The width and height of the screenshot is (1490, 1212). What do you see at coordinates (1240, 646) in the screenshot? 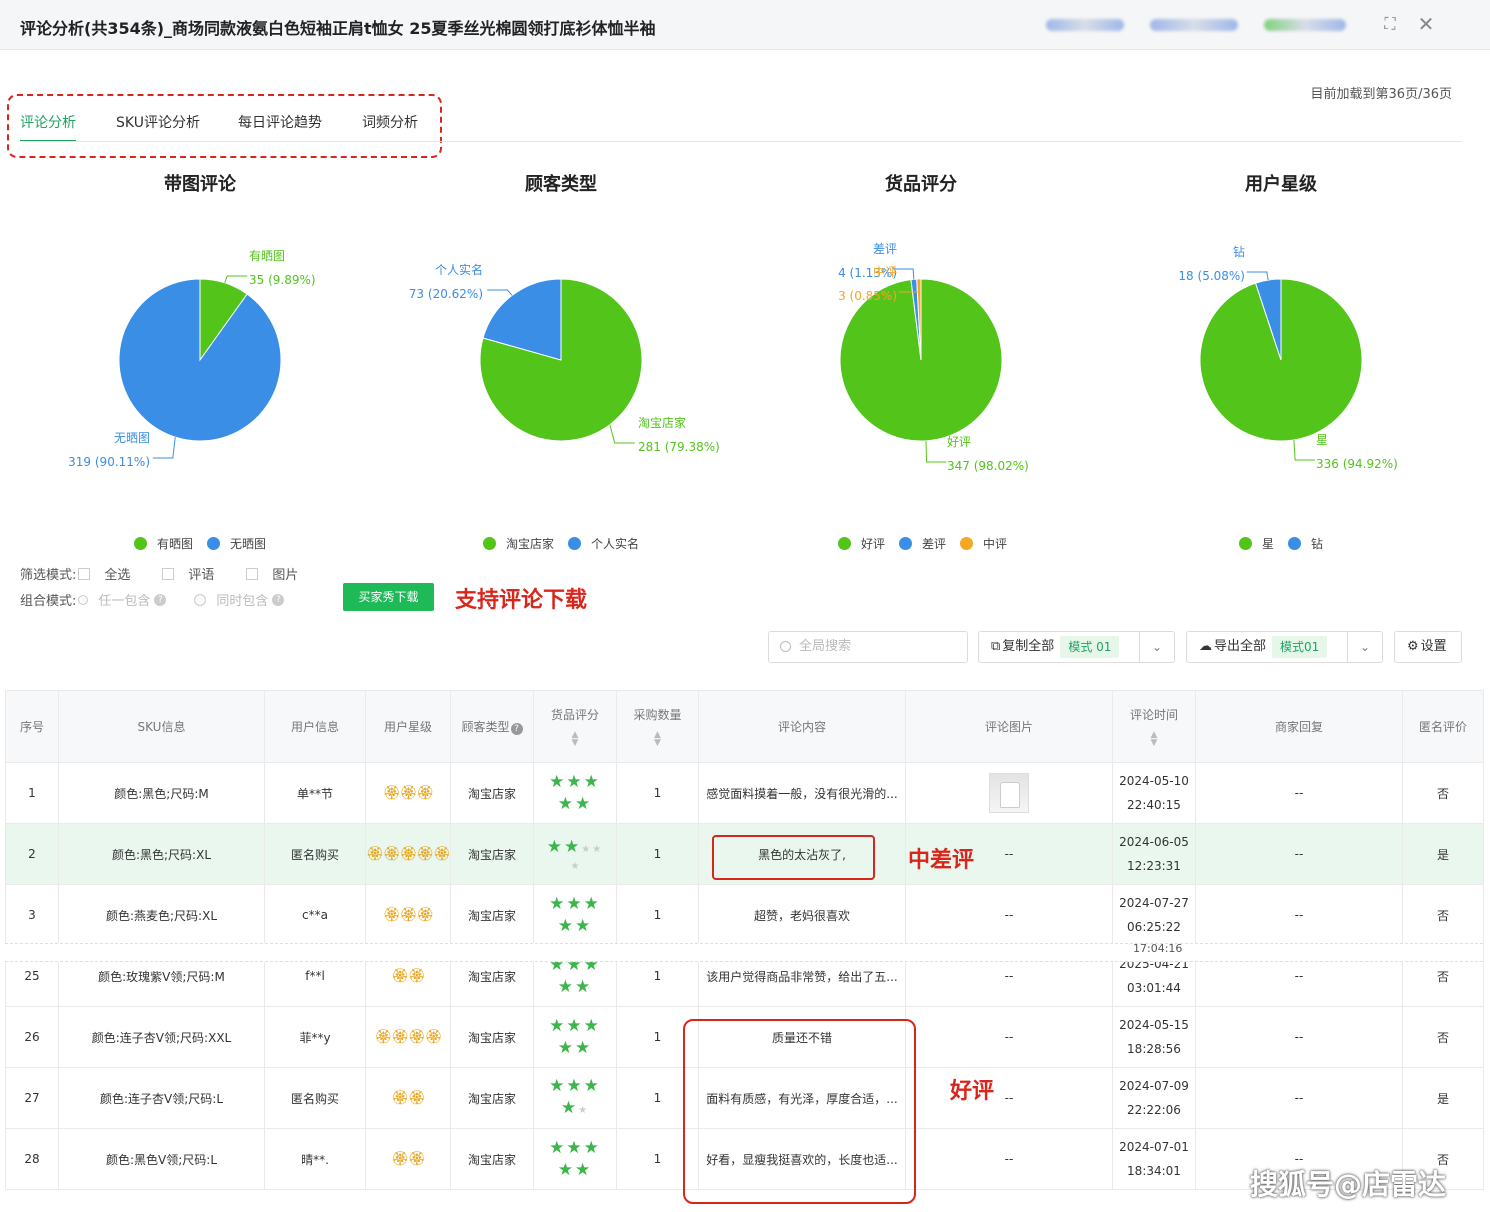
I see `export-all-label: 导出全部` at bounding box center [1240, 646].